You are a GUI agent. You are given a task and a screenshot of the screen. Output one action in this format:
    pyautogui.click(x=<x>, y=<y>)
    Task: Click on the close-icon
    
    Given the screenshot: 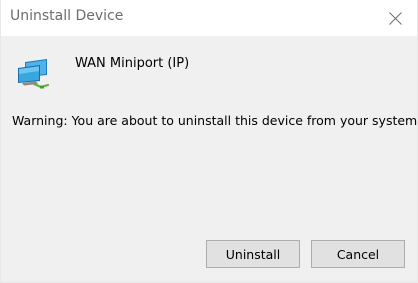 What is the action you would take?
    pyautogui.click(x=395, y=18)
    